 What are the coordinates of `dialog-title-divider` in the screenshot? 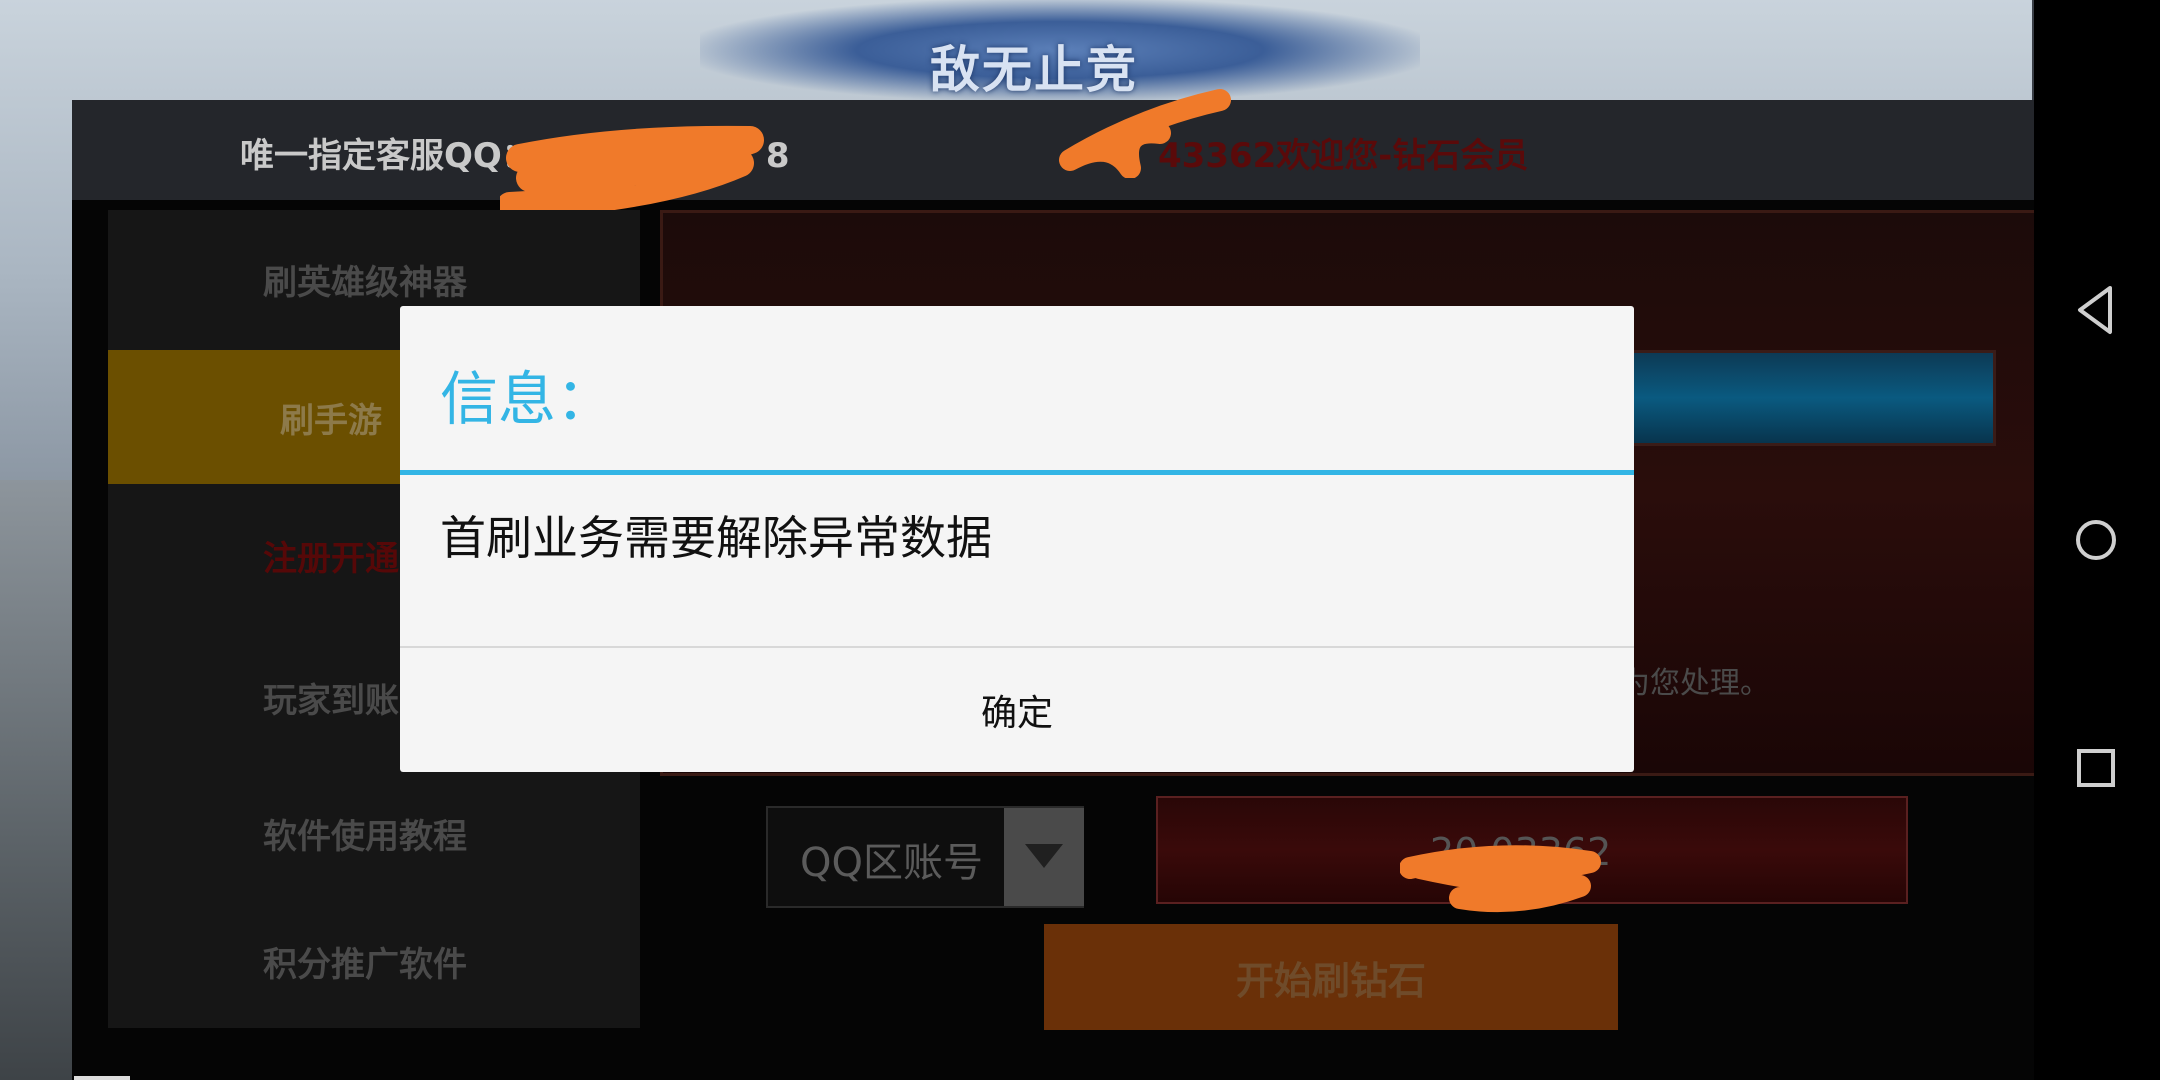 It's located at (1017, 472).